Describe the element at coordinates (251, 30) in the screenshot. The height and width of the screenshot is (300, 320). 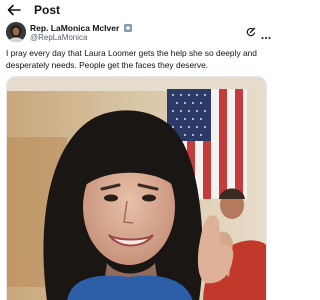
I see `grok-icon` at that location.